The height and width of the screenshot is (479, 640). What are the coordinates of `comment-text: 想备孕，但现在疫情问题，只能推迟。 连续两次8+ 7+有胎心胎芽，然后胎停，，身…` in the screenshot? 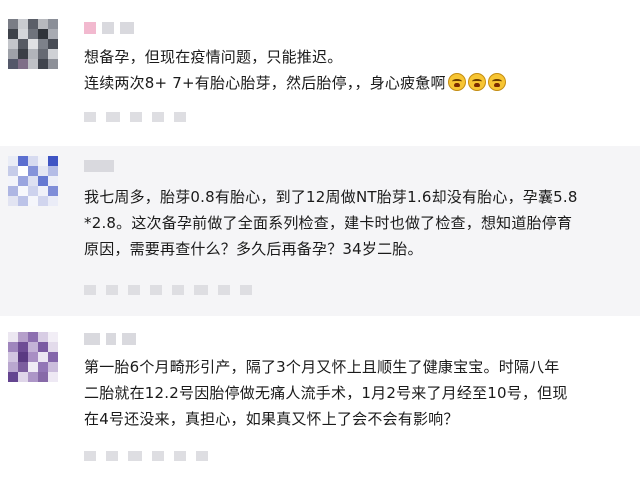 It's located at (362, 70).